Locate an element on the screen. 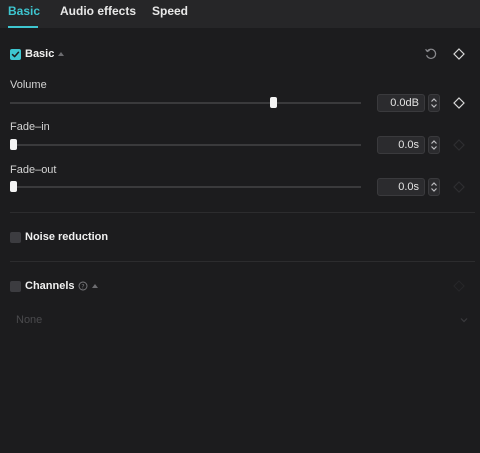 The height and width of the screenshot is (453, 480). fade-in-slider-track is located at coordinates (185, 145).